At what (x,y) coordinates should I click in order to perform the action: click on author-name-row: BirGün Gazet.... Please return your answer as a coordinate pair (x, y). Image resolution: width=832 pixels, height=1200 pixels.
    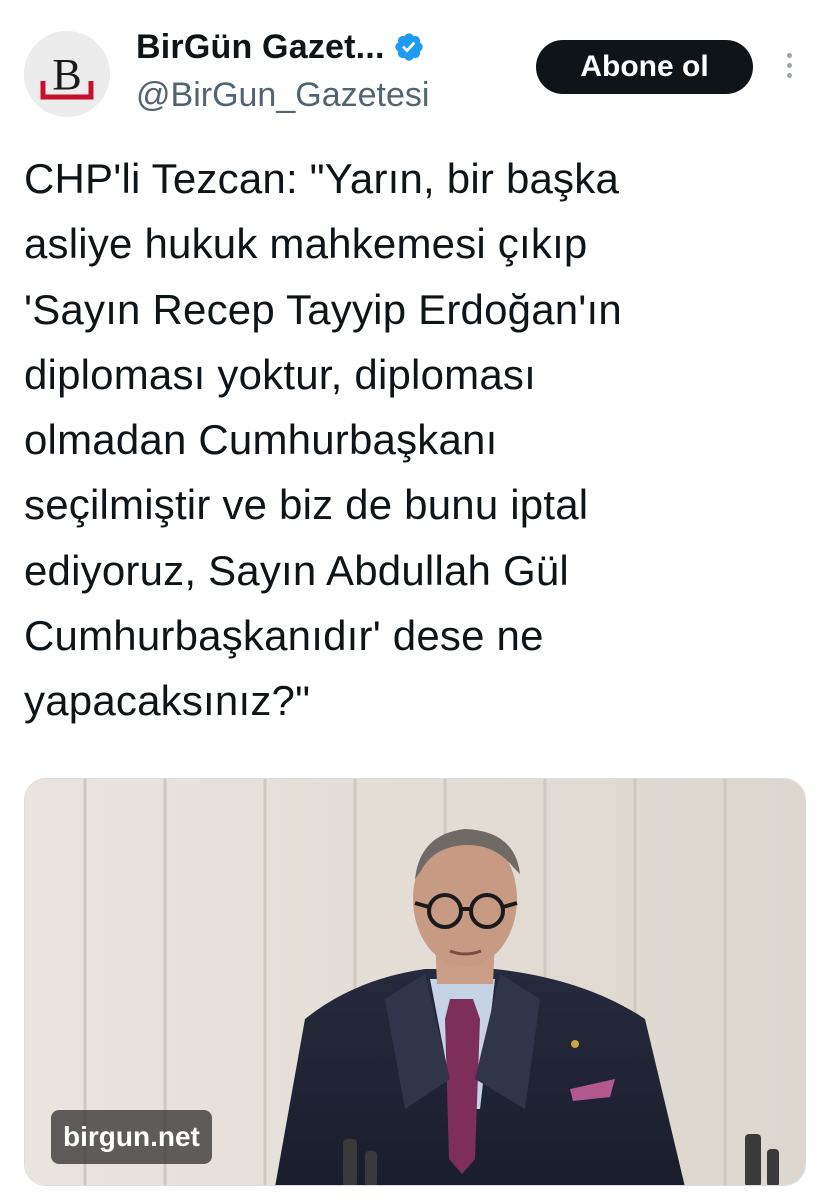
    Looking at the image, I should click on (280, 47).